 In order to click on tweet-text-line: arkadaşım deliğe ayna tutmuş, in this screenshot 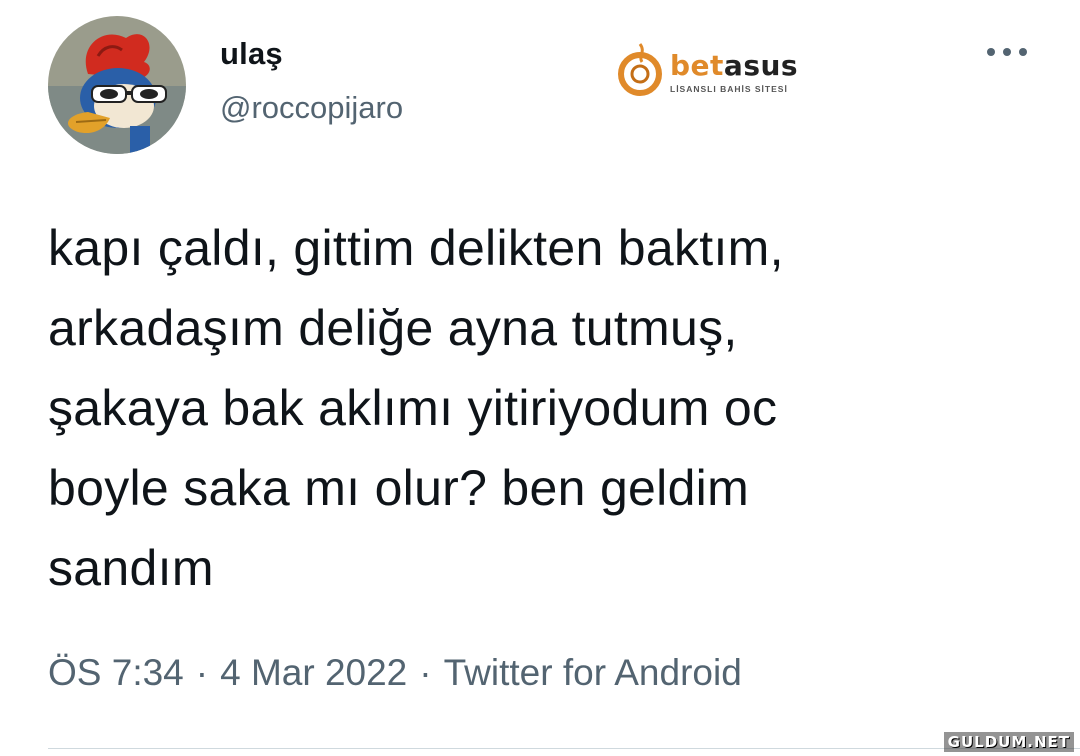, I will do `click(393, 328)`.